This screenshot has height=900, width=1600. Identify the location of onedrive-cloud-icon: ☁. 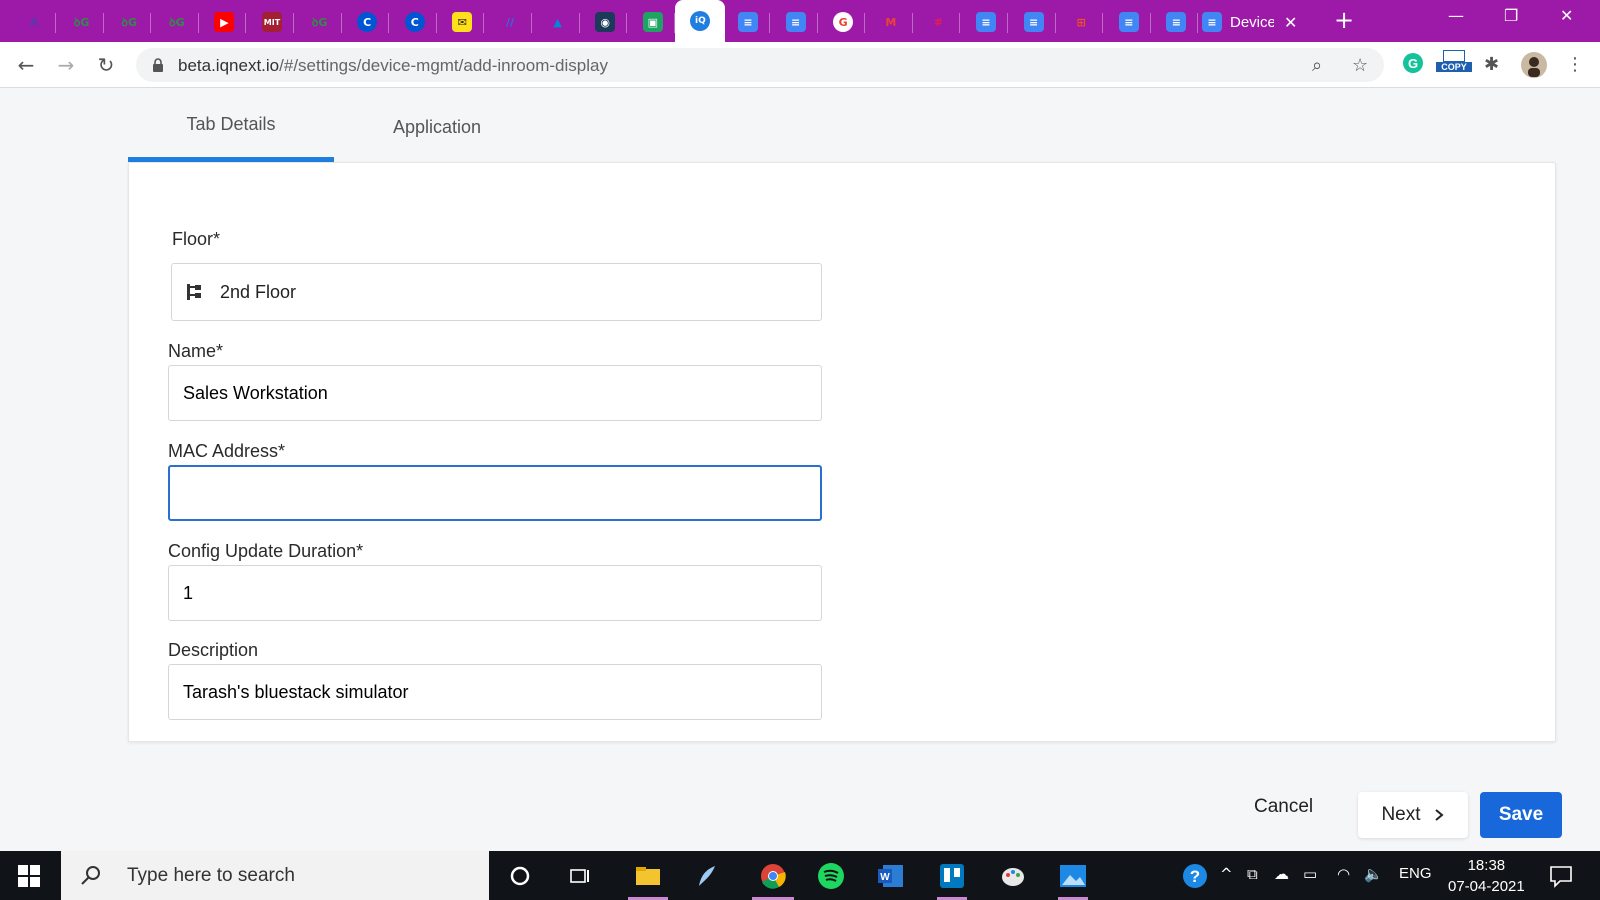
(1281, 874).